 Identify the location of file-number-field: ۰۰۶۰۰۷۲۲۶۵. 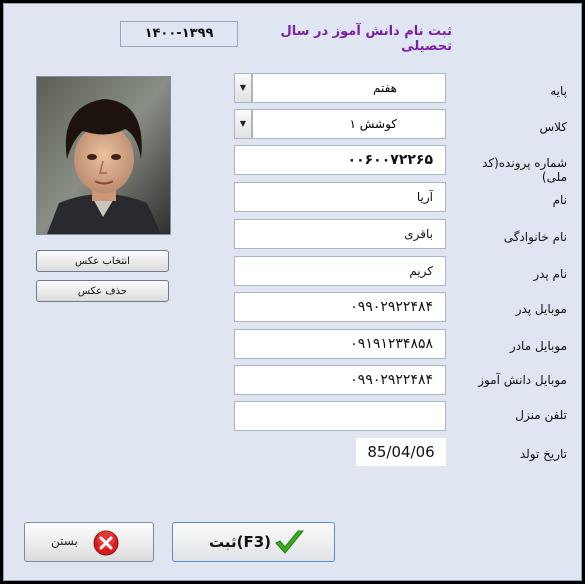
(340, 160).